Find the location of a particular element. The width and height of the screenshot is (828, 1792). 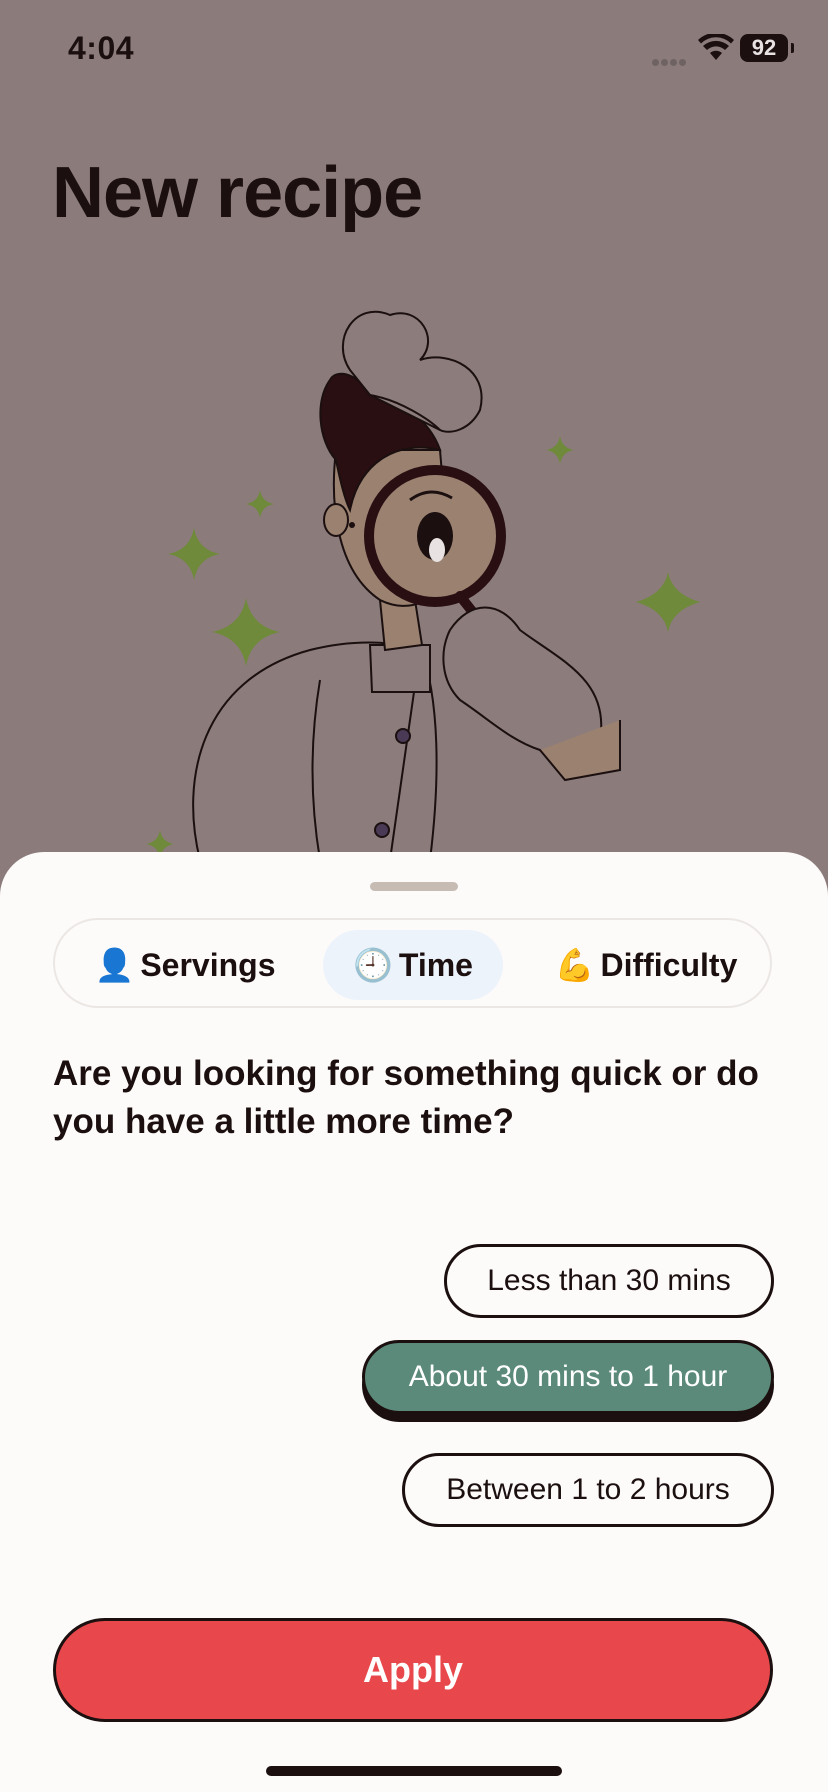

page-title: New recipe is located at coordinates (237, 193).